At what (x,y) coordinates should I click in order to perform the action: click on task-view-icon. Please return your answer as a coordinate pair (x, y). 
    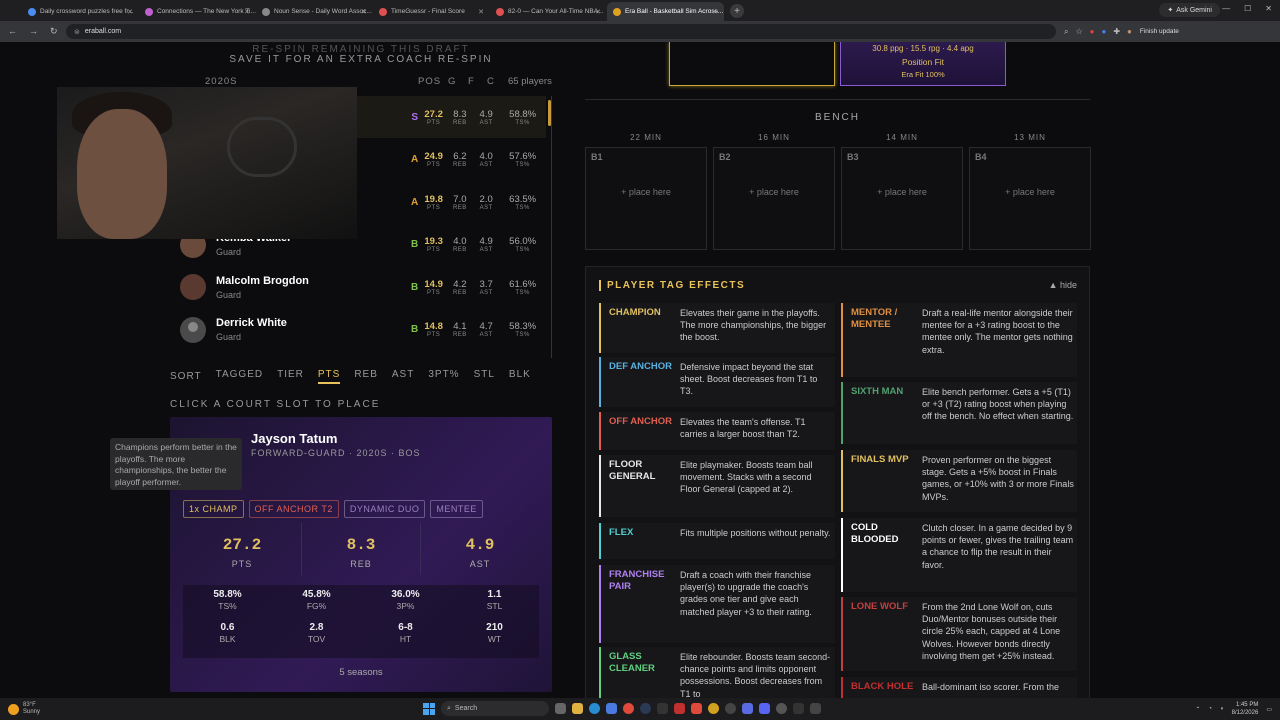
    Looking at the image, I should click on (560, 708).